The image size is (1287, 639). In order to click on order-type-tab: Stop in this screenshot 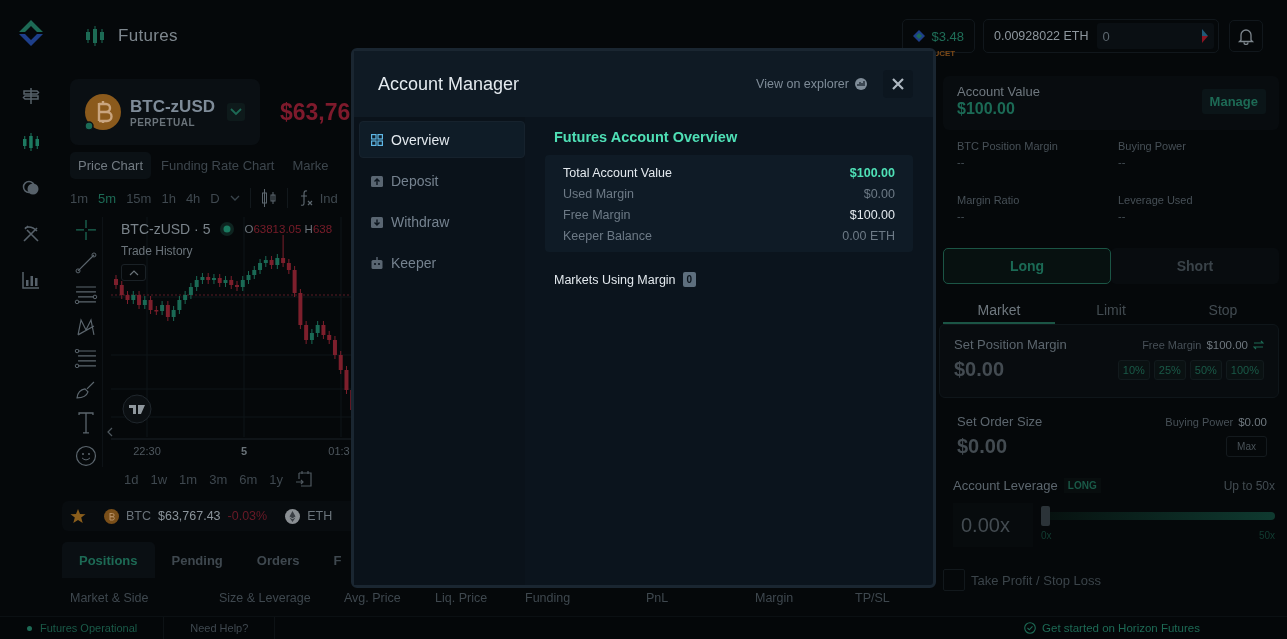, I will do `click(1223, 311)`.